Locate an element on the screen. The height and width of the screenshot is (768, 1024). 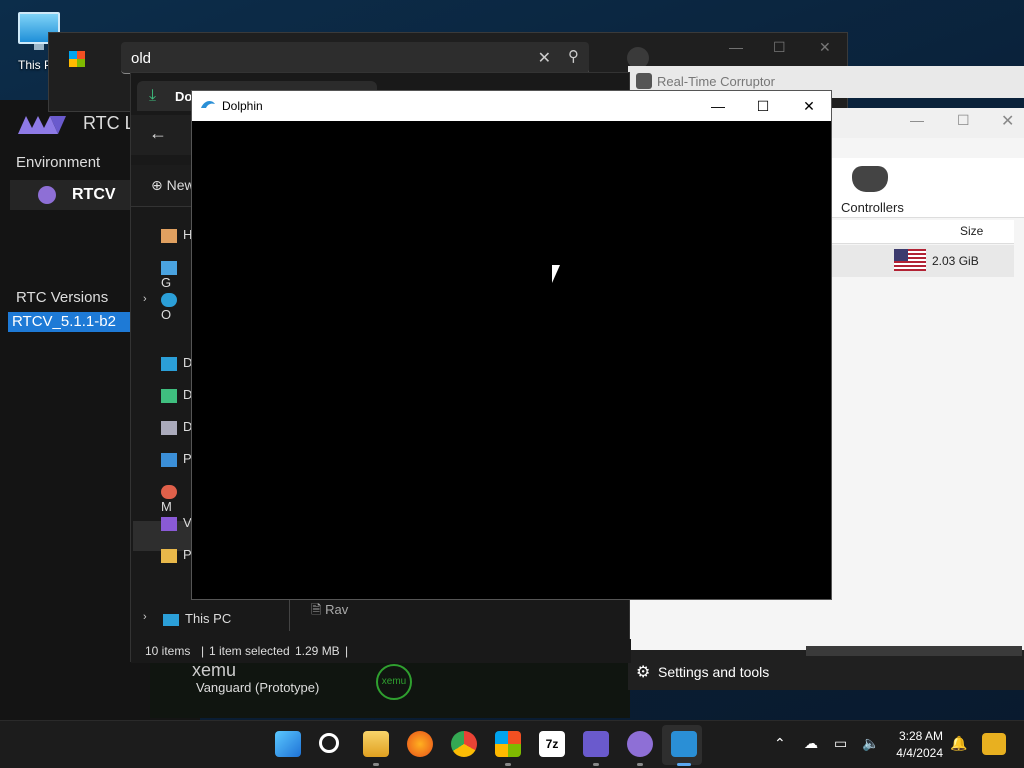
sidebar-item-pictures: P is located at coordinates (177, 463).